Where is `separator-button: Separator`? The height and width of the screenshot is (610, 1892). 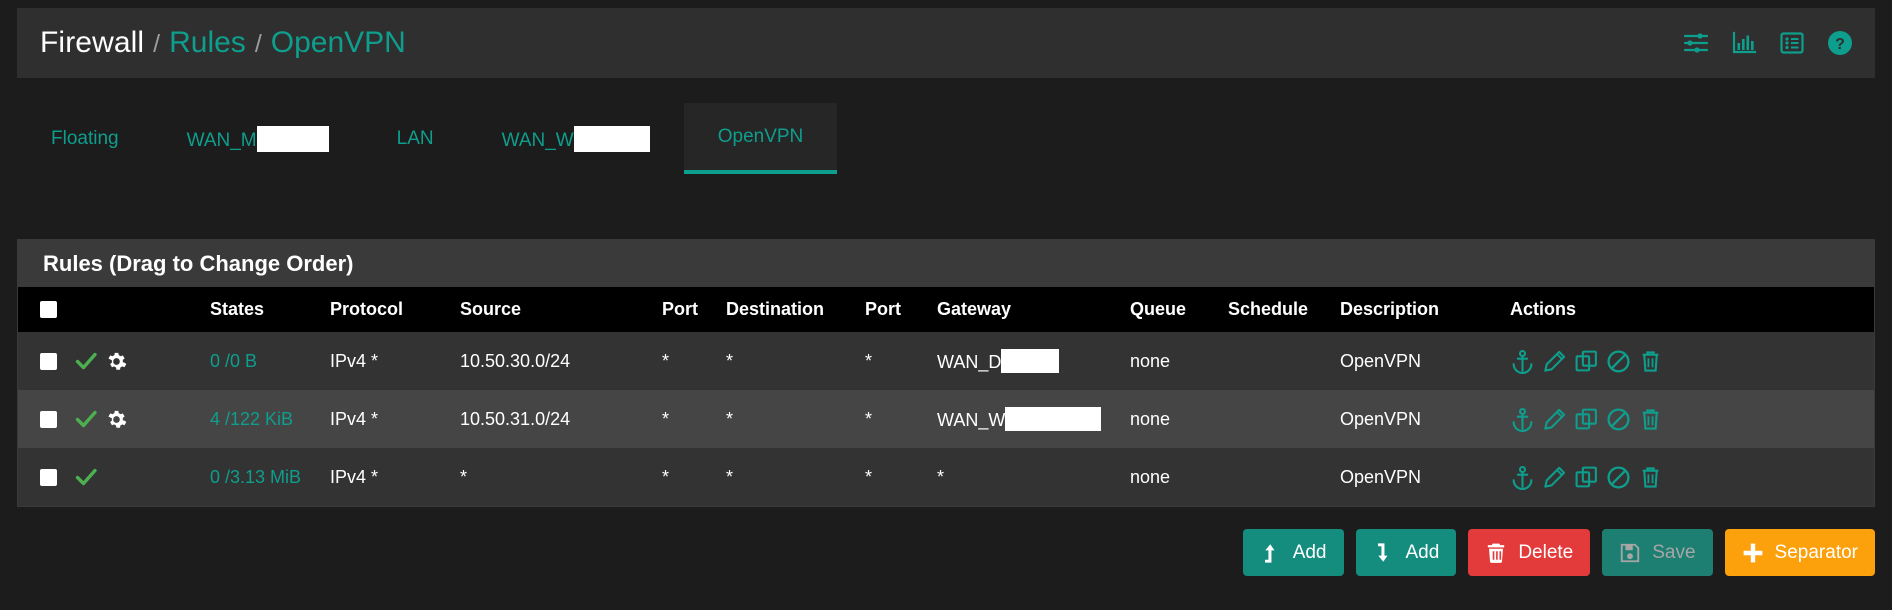 separator-button: Separator is located at coordinates (1799, 552).